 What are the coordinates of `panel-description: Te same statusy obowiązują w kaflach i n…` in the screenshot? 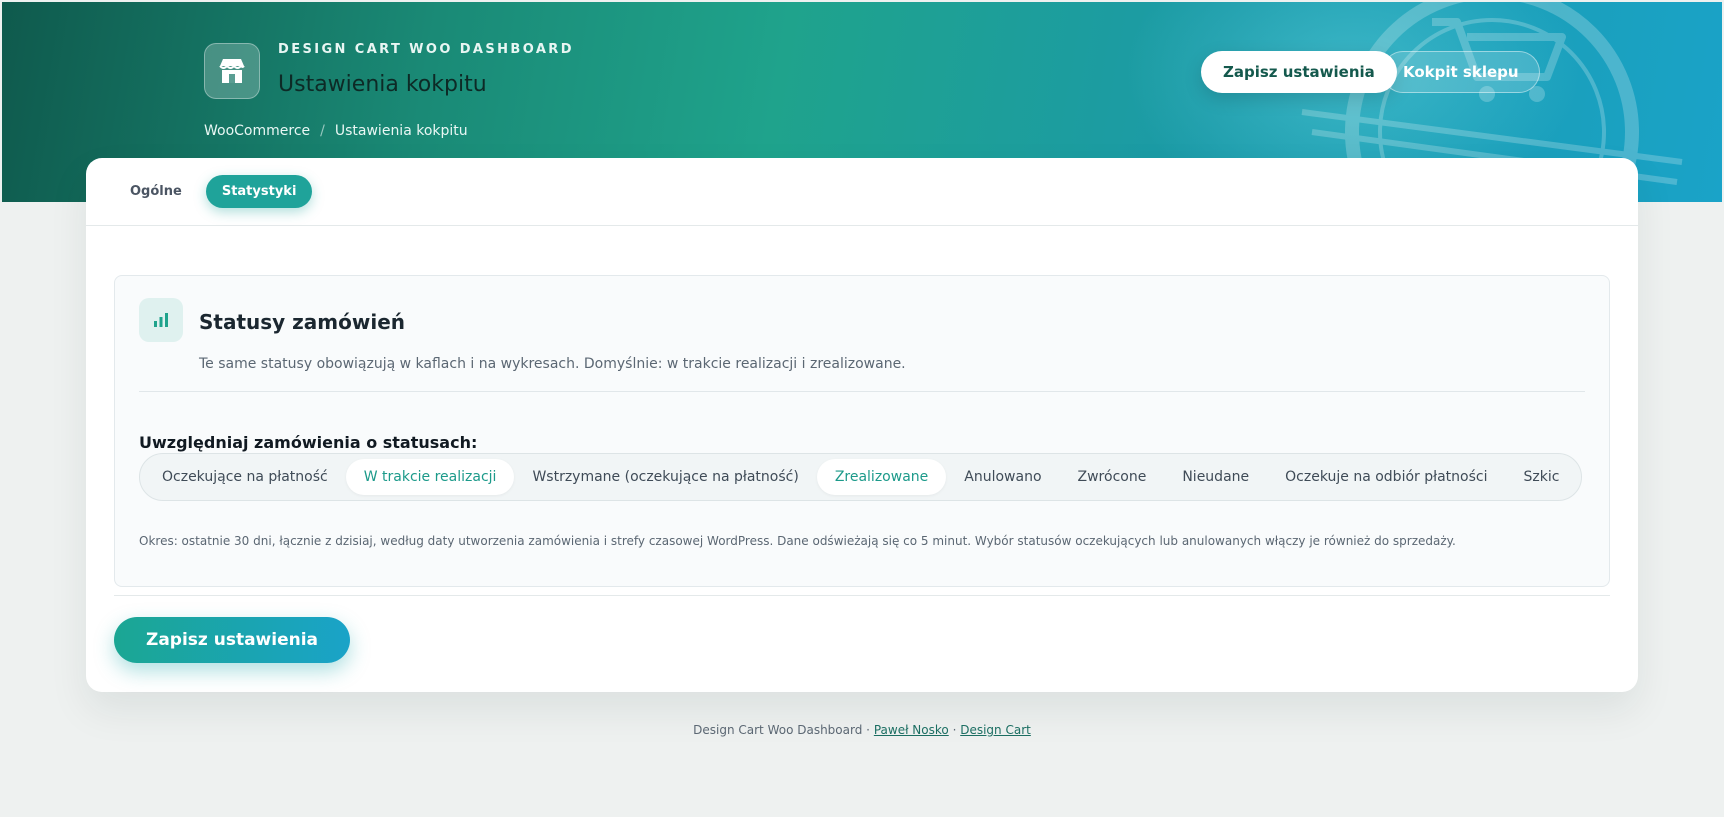 It's located at (552, 364).